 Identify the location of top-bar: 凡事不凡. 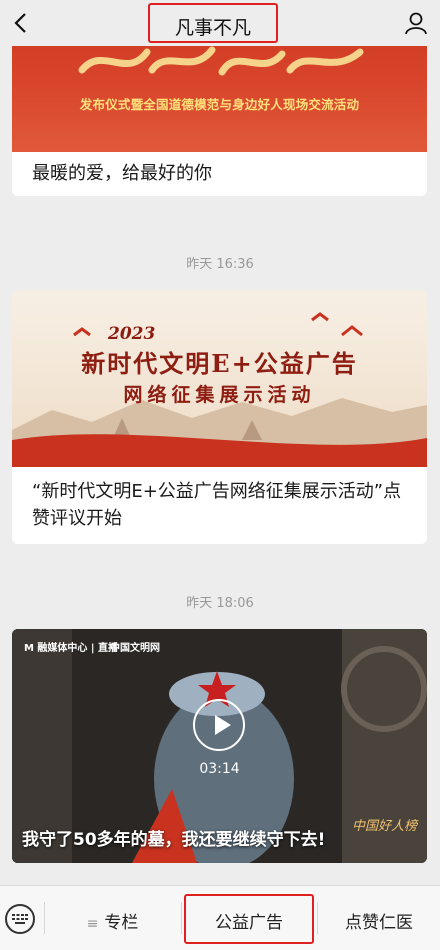
(220, 23).